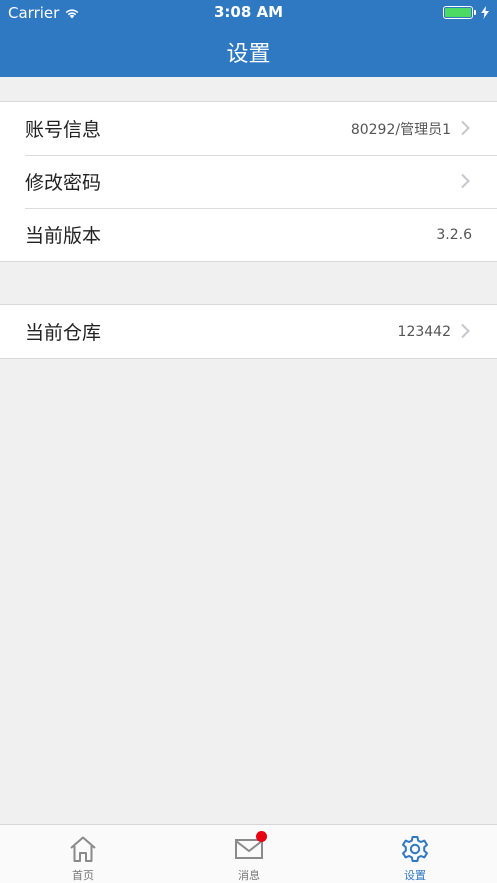  I want to click on row-current-version: 当前版本 3.2.6, so click(248, 234).